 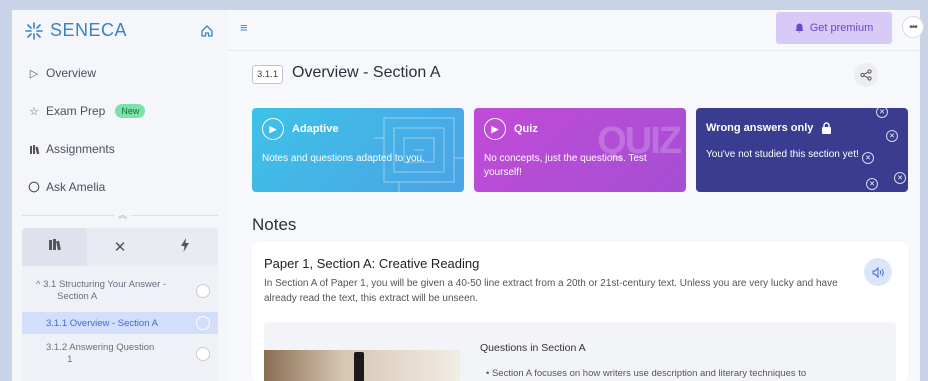 What do you see at coordinates (760, 128) in the screenshot?
I see `card-title: Wrong answers only` at bounding box center [760, 128].